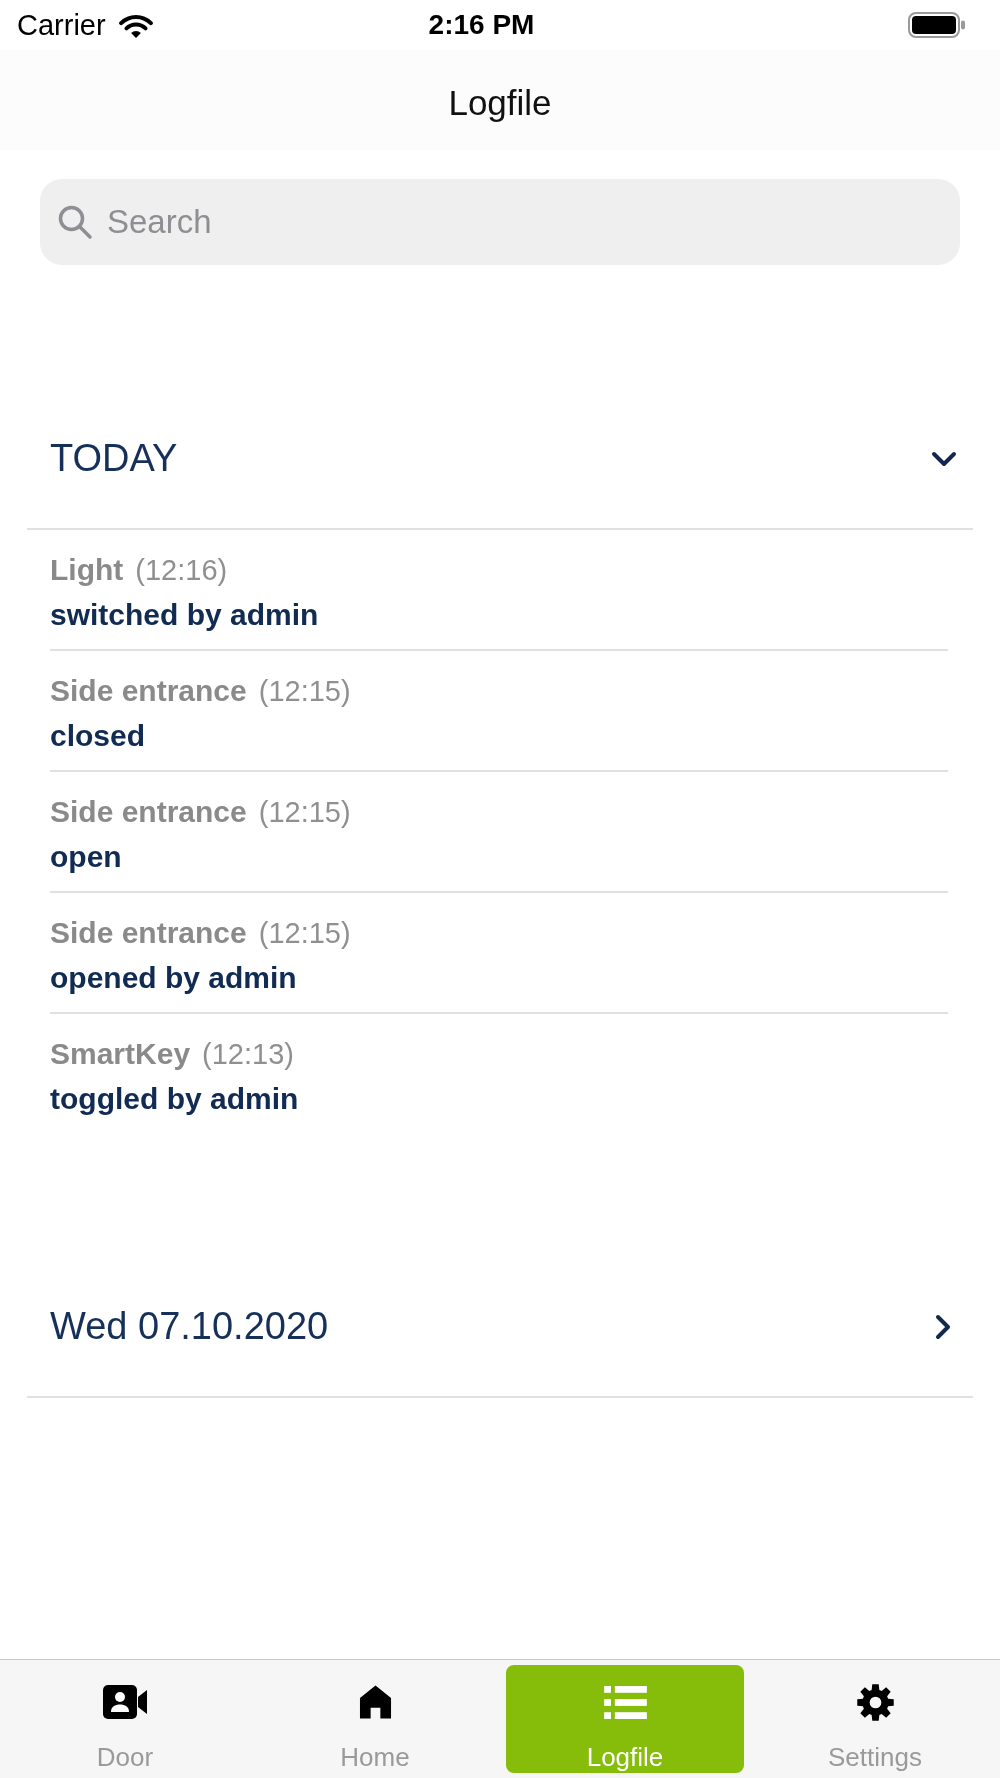 Image resolution: width=1000 pixels, height=1778 pixels. Describe the element at coordinates (184, 615) in the screenshot. I see `event-action: switched by admin` at that location.